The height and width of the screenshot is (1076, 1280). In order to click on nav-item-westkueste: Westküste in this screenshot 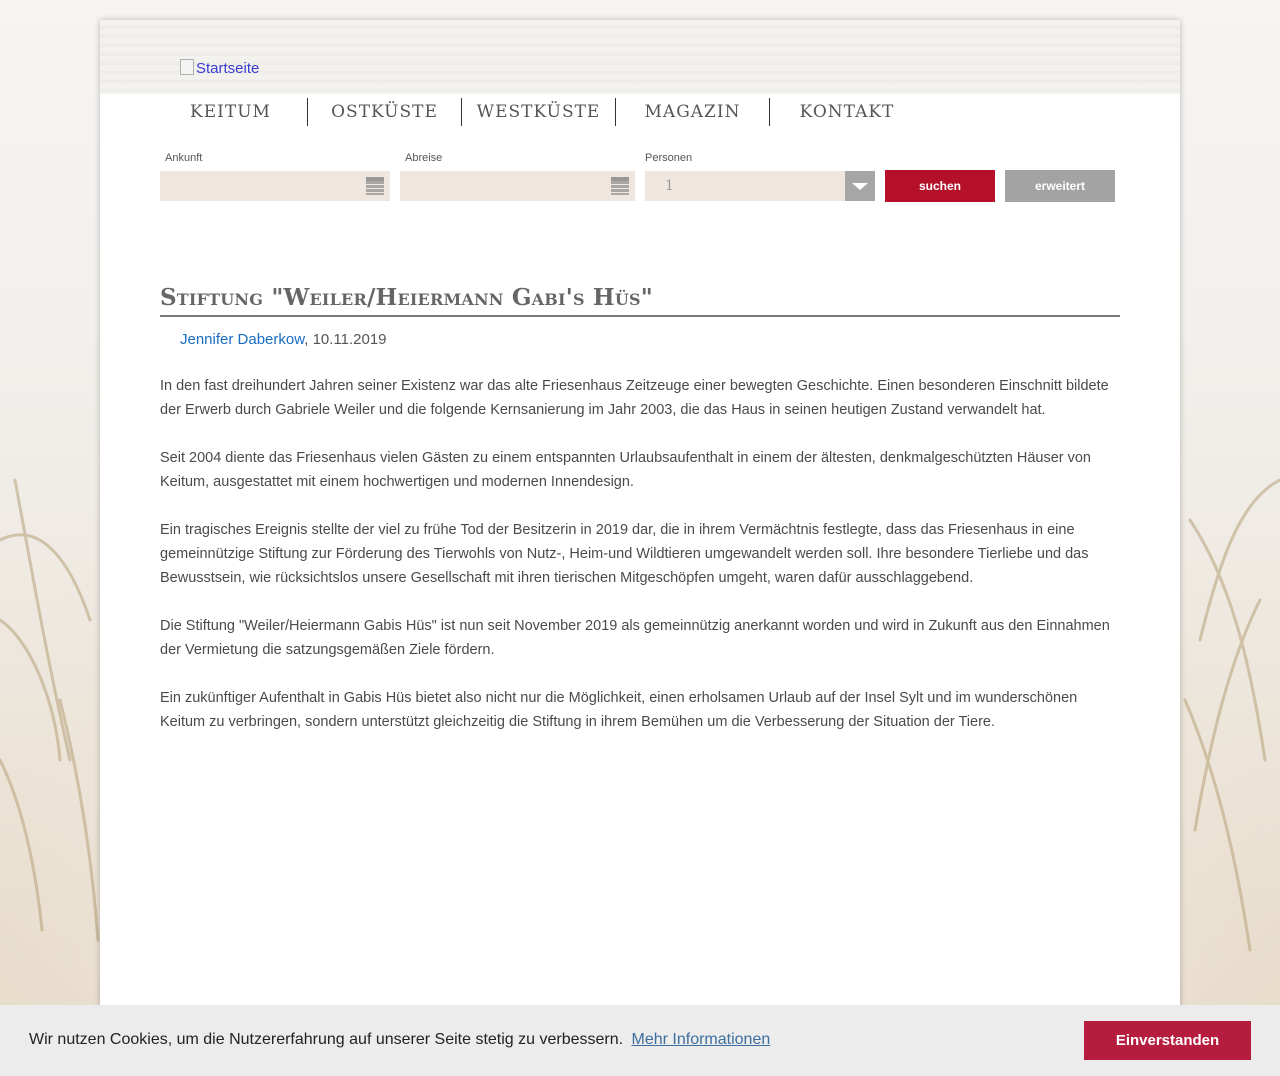, I will do `click(539, 112)`.